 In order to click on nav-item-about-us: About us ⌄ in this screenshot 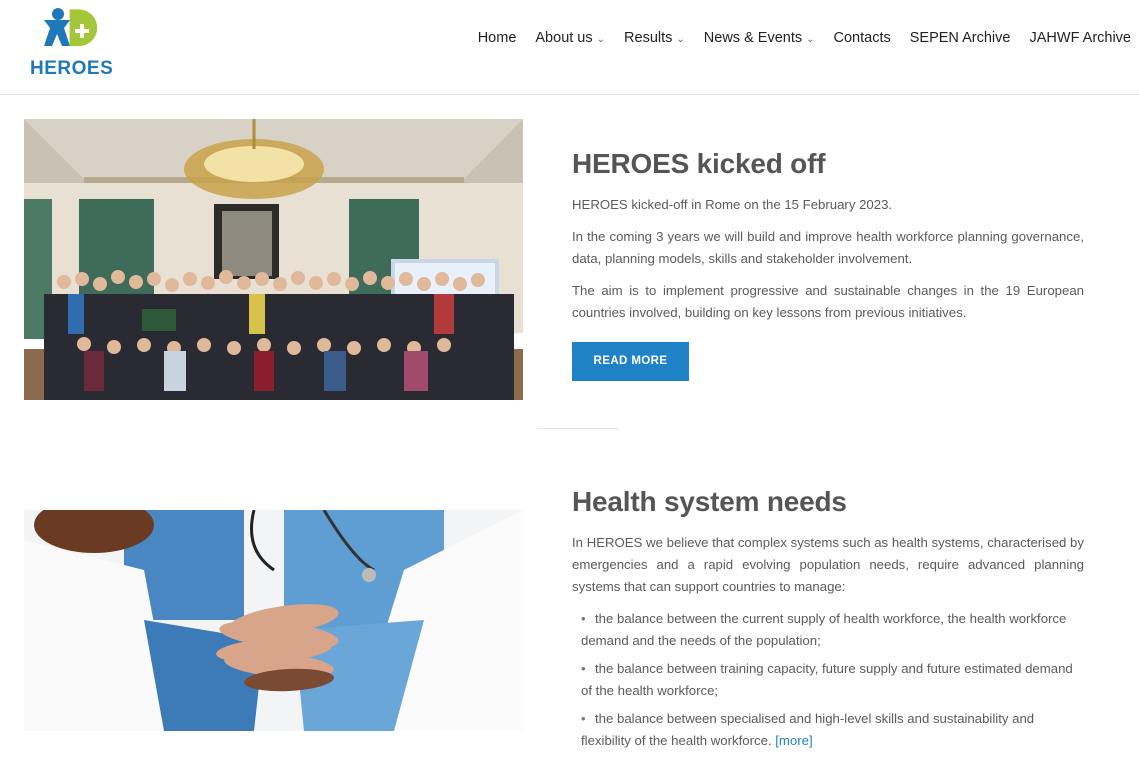, I will do `click(570, 38)`.